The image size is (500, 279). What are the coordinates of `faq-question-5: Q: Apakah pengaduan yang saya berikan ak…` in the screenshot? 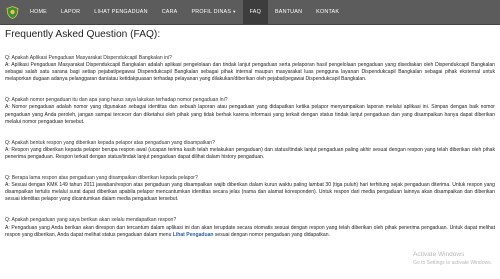 It's located at (91, 220).